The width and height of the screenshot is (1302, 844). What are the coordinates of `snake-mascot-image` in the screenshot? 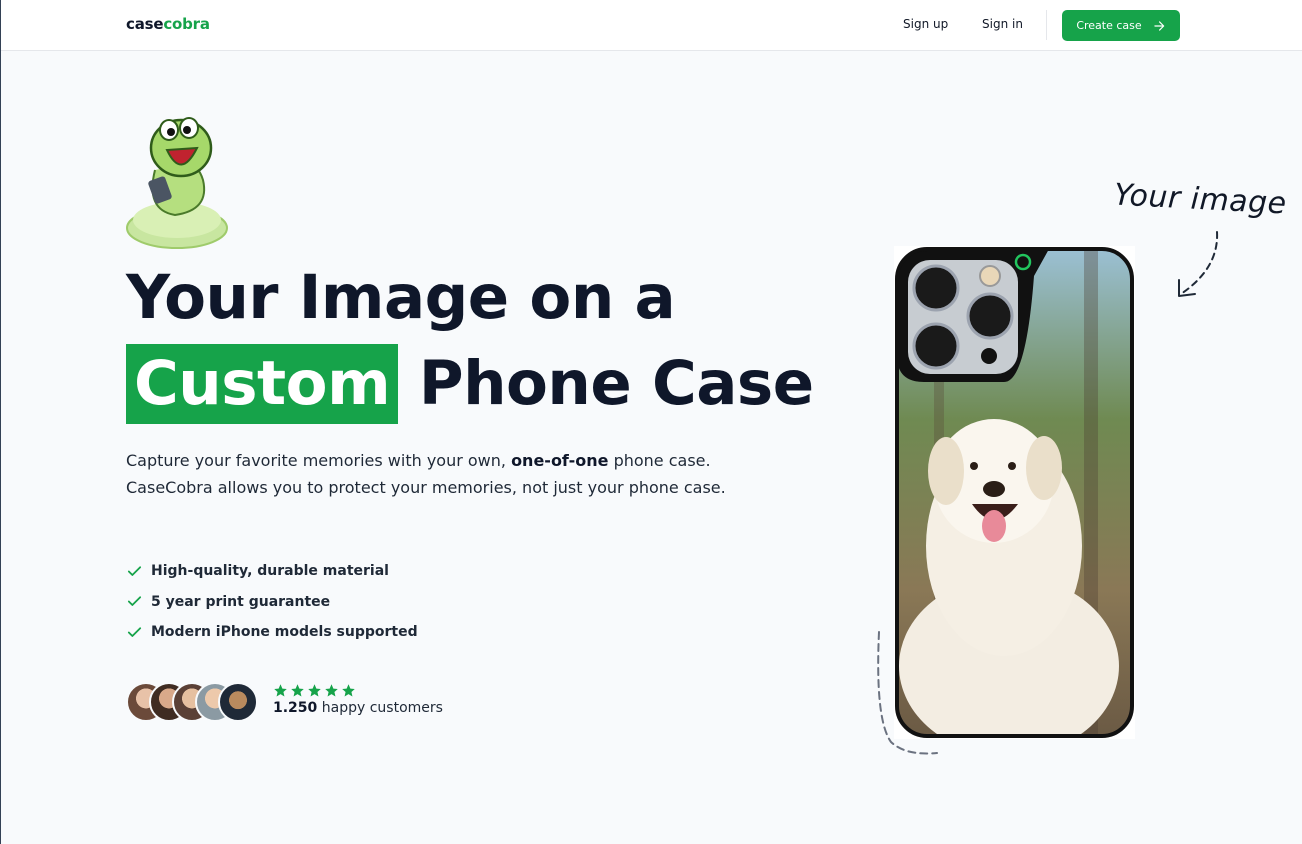 It's located at (177, 183).